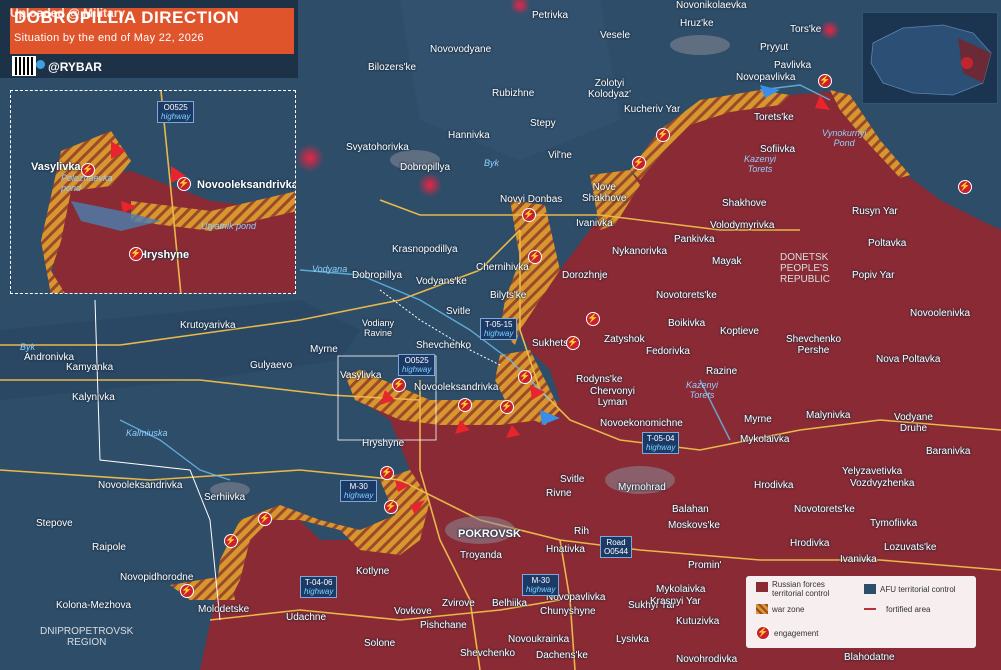  Describe the element at coordinates (872, 471) in the screenshot. I see `settlement-label: Yelyzavetivka` at that location.